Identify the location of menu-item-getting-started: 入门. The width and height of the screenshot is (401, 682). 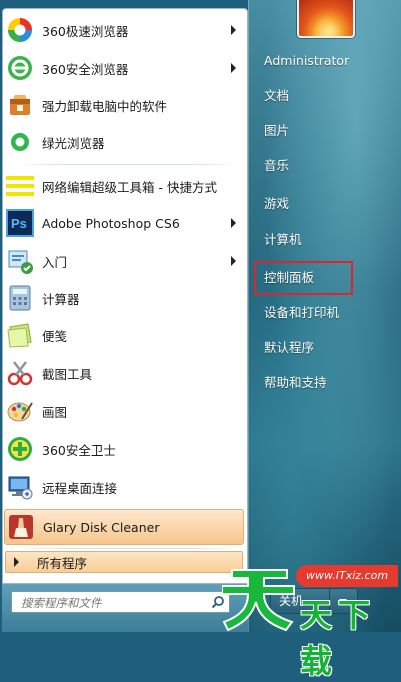
(124, 261).